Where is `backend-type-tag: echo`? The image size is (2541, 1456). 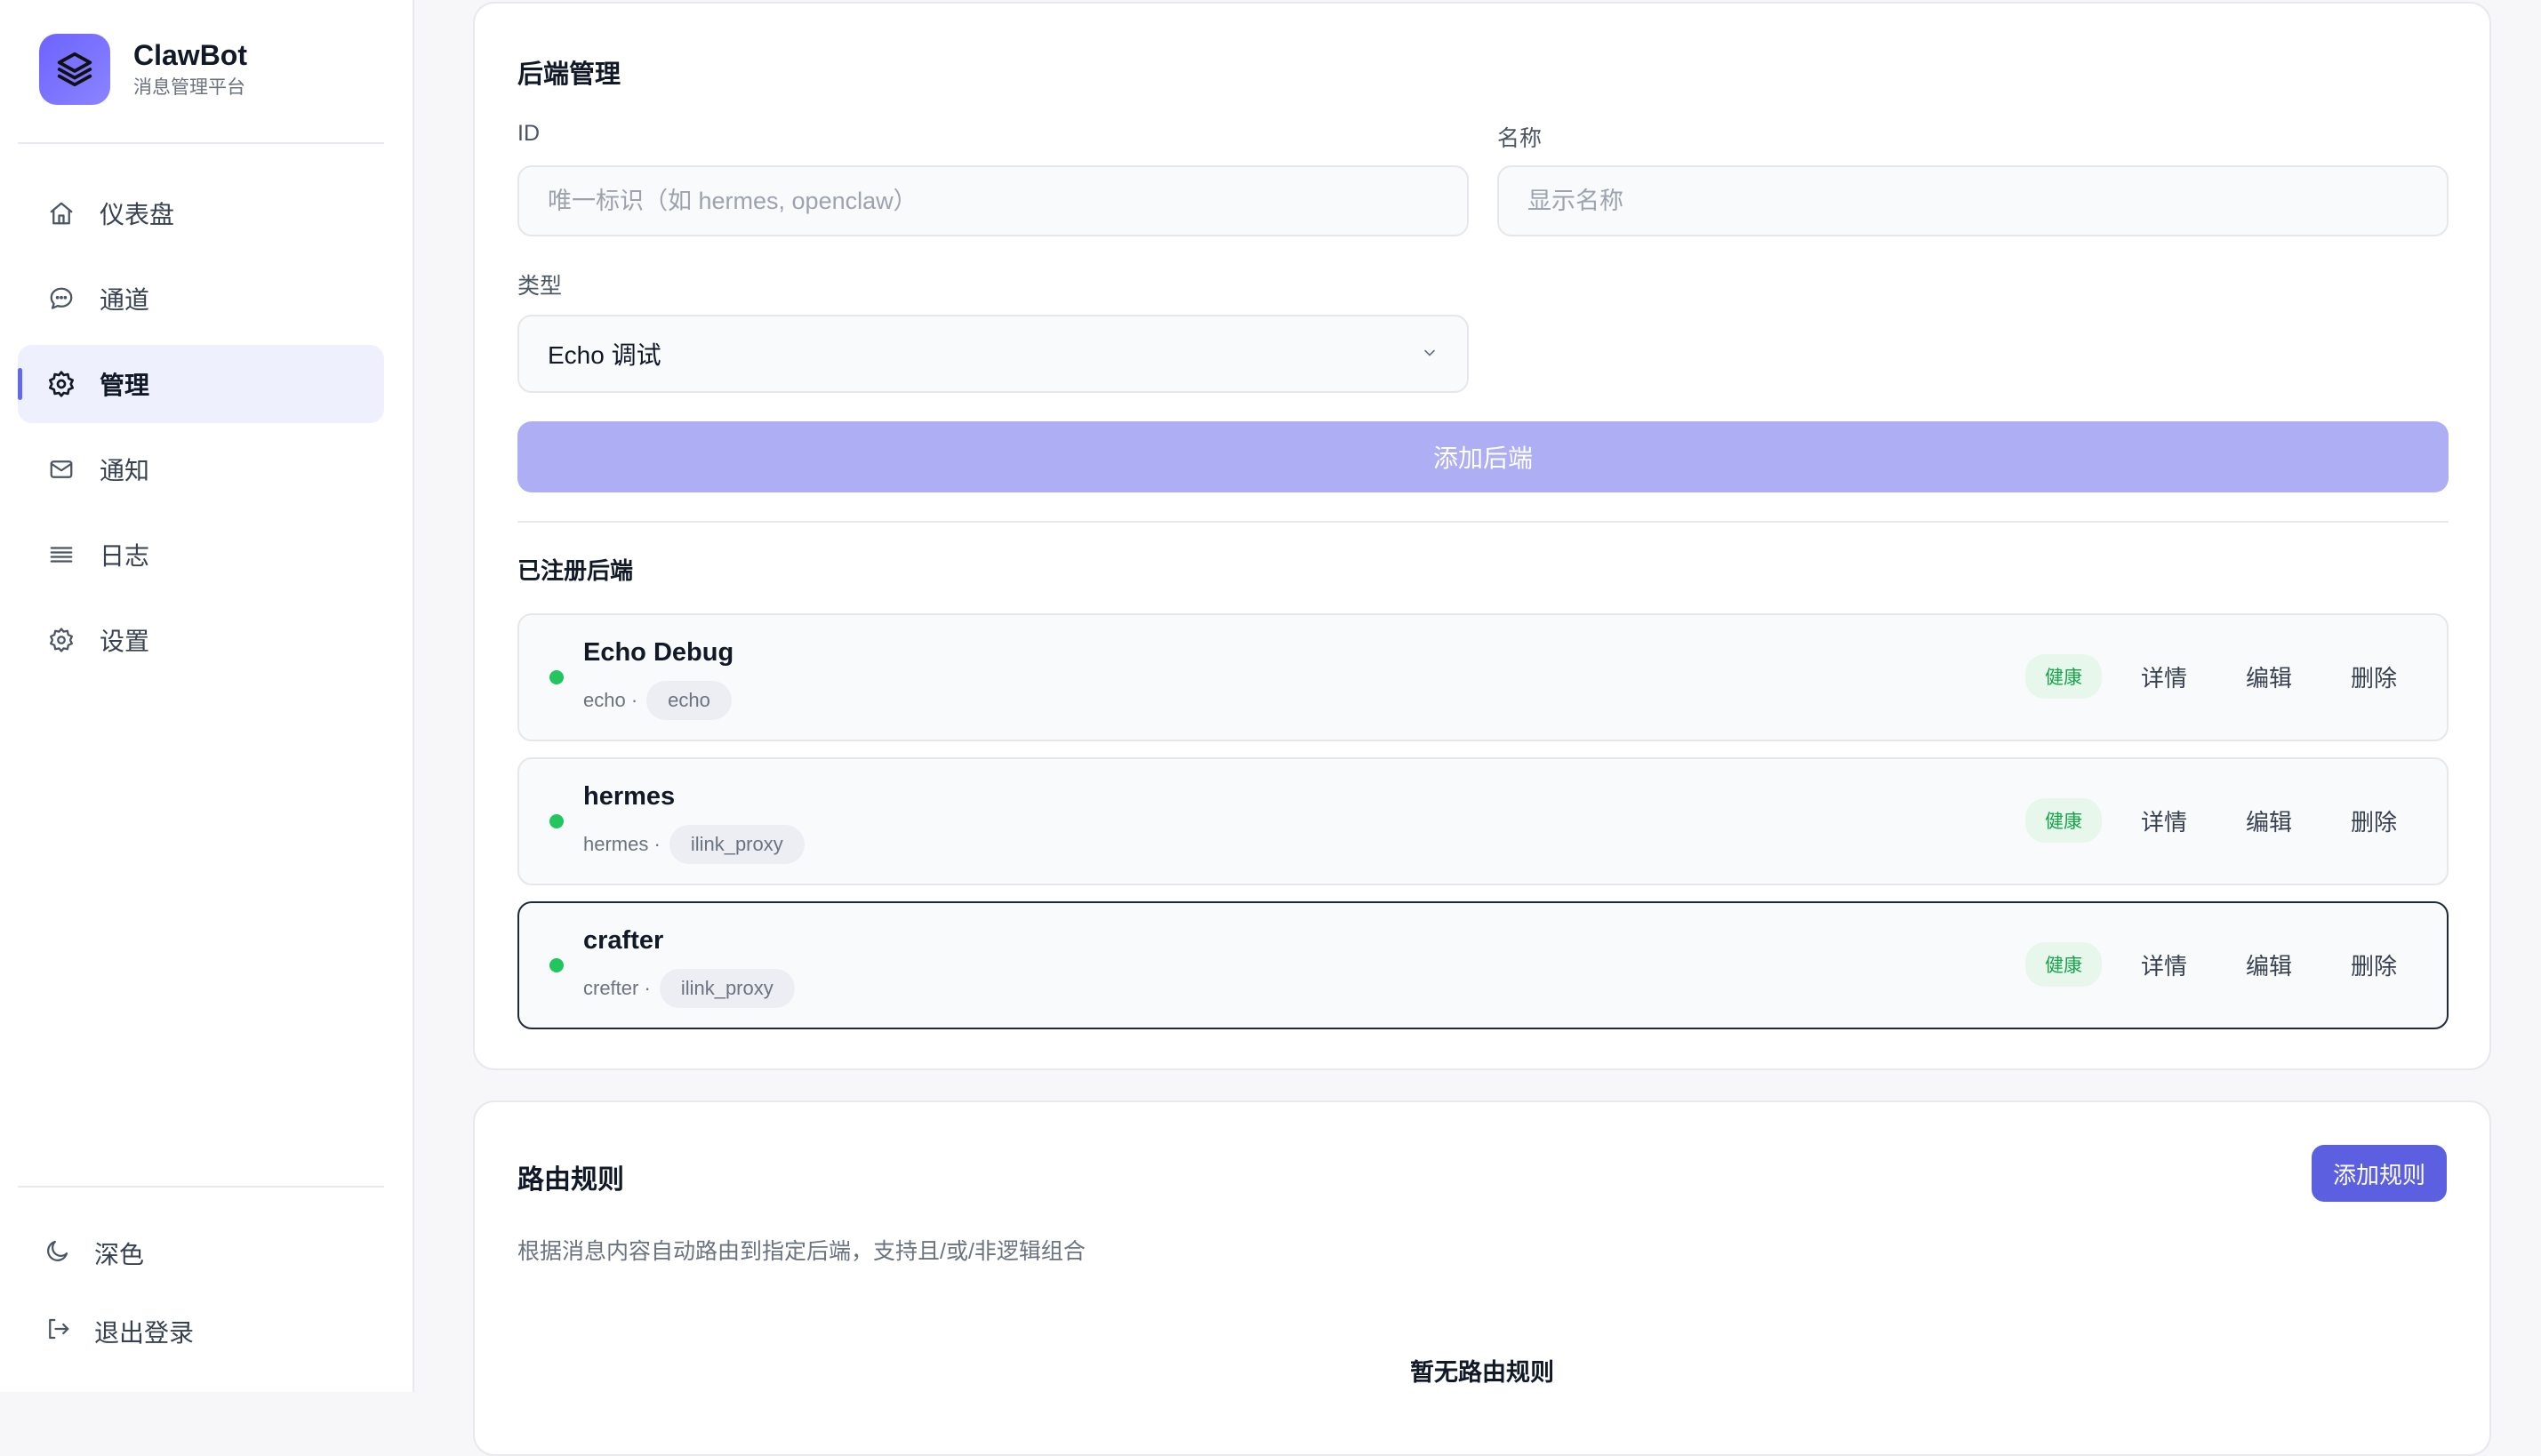 backend-type-tag: echo is located at coordinates (689, 700).